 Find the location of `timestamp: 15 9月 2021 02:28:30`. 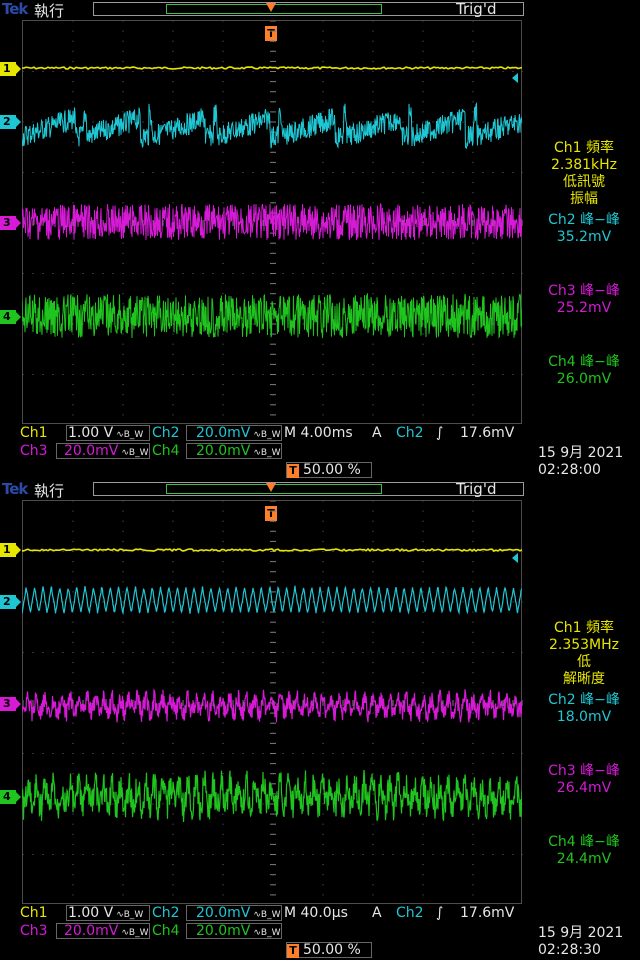

timestamp: 15 9月 2021 02:28:30 is located at coordinates (580, 942).